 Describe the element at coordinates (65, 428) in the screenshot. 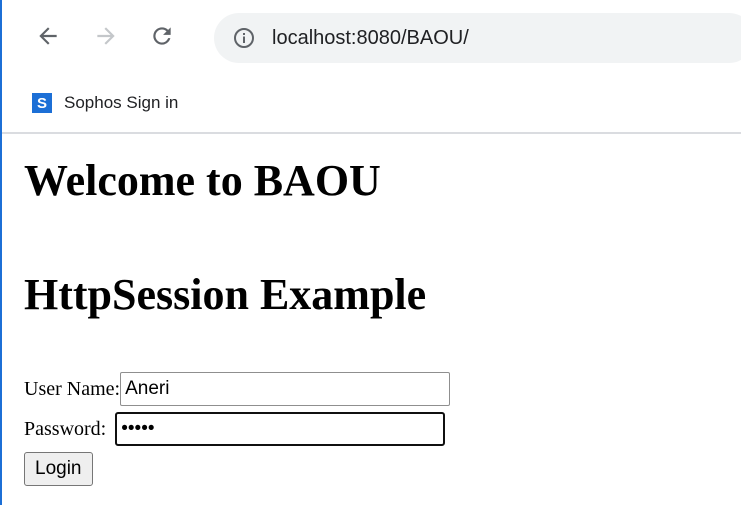

I see `password-label: Password:` at that location.